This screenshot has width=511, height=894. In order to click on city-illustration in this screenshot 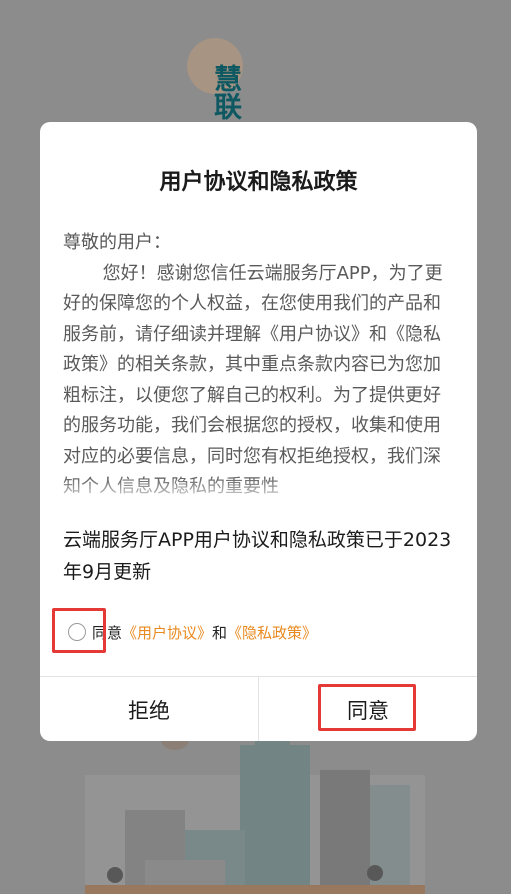, I will do `click(255, 809)`.